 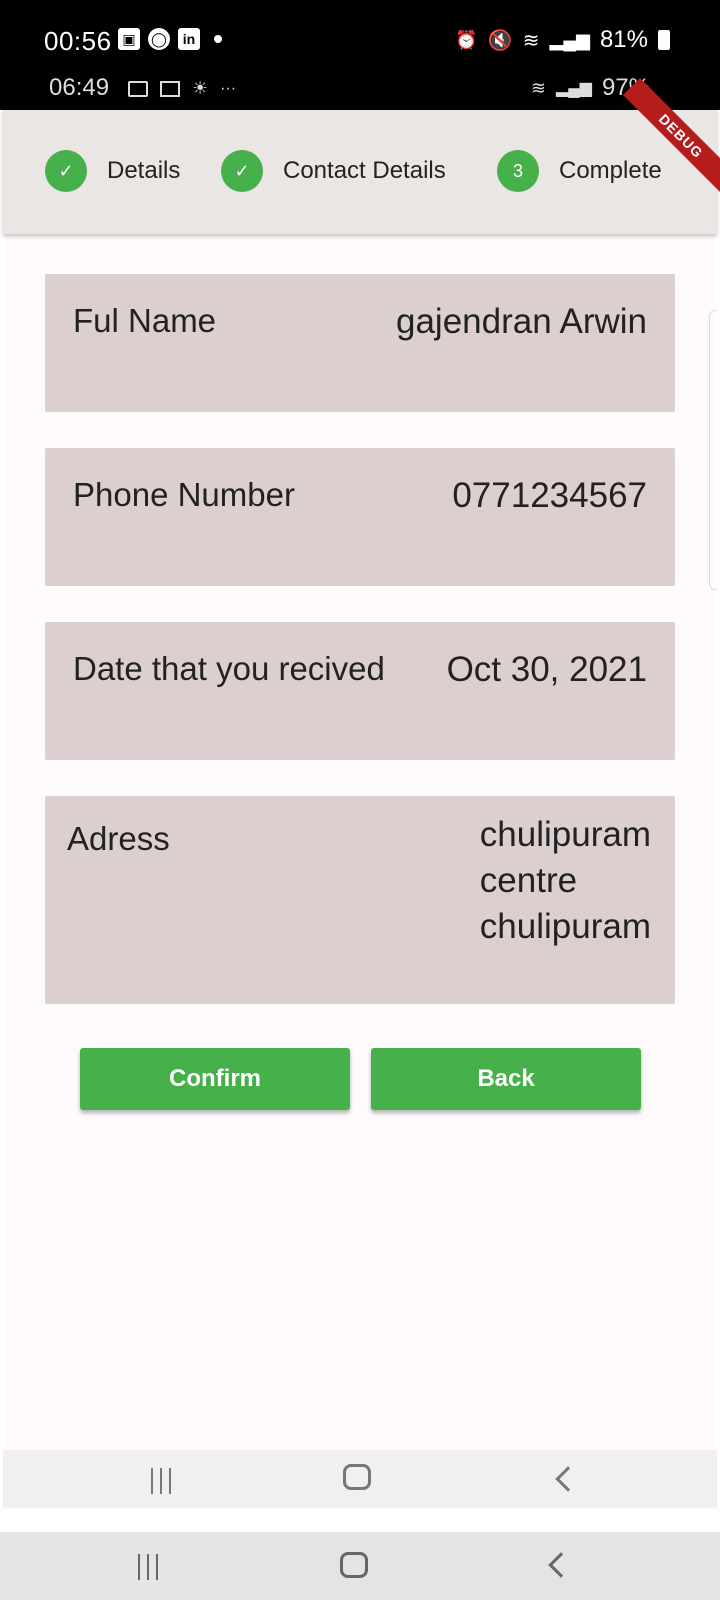 I want to click on address-line: centre, so click(x=528, y=880).